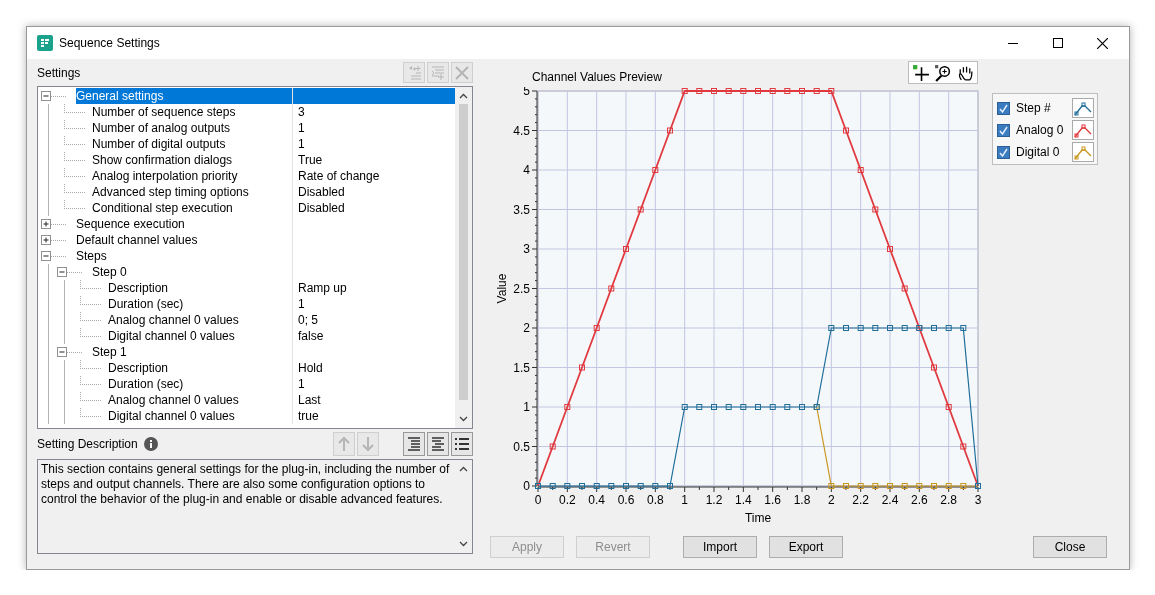 The image size is (1155, 595). Describe the element at coordinates (162, 208) in the screenshot. I see `setting-name: Conditional step execution` at that location.